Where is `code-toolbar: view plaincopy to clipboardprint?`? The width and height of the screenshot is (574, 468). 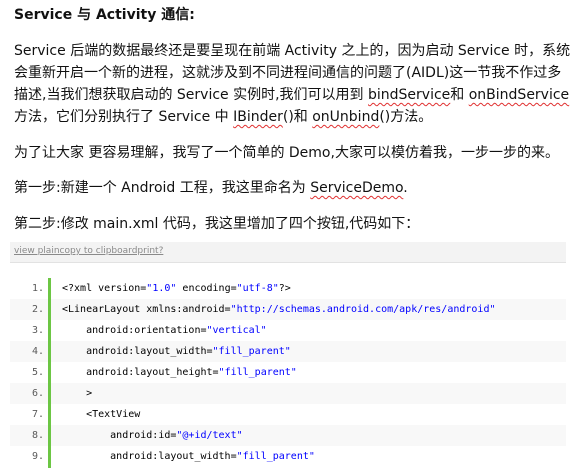 code-toolbar: view plaincopy to clipboardprint? is located at coordinates (288, 252).